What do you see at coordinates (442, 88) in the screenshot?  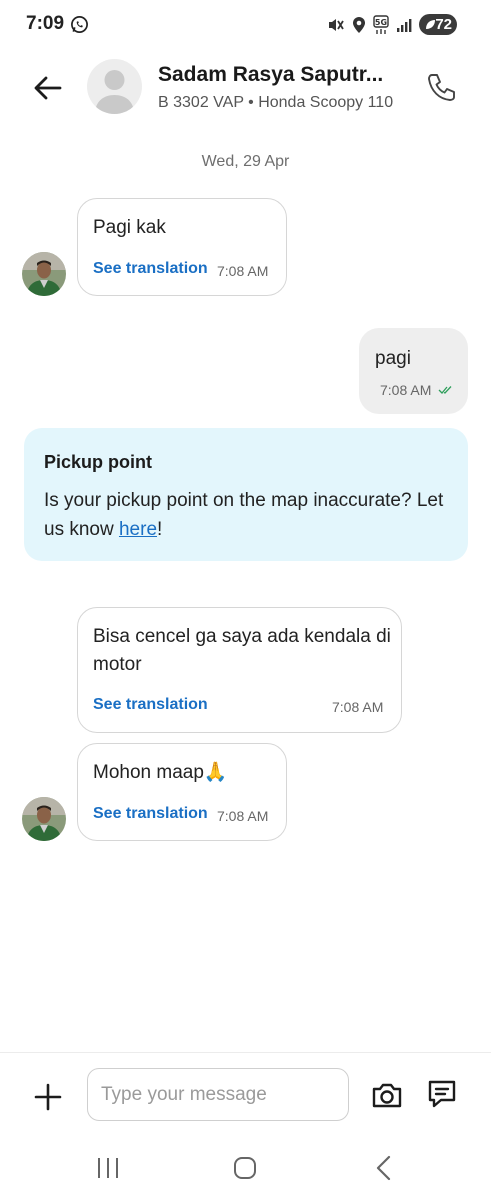 I see `phone-icon` at bounding box center [442, 88].